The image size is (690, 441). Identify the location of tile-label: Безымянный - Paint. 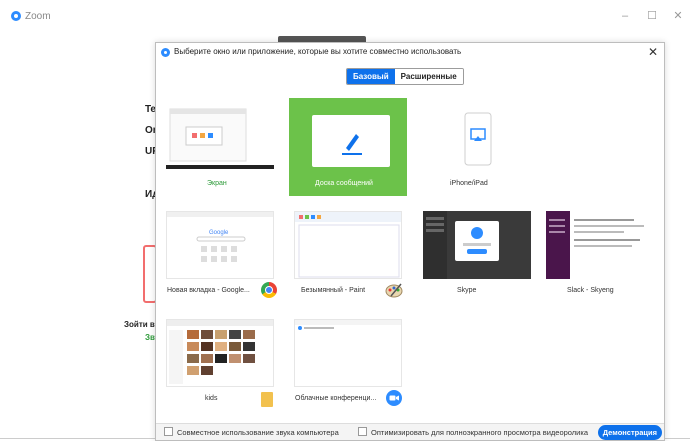
(333, 290).